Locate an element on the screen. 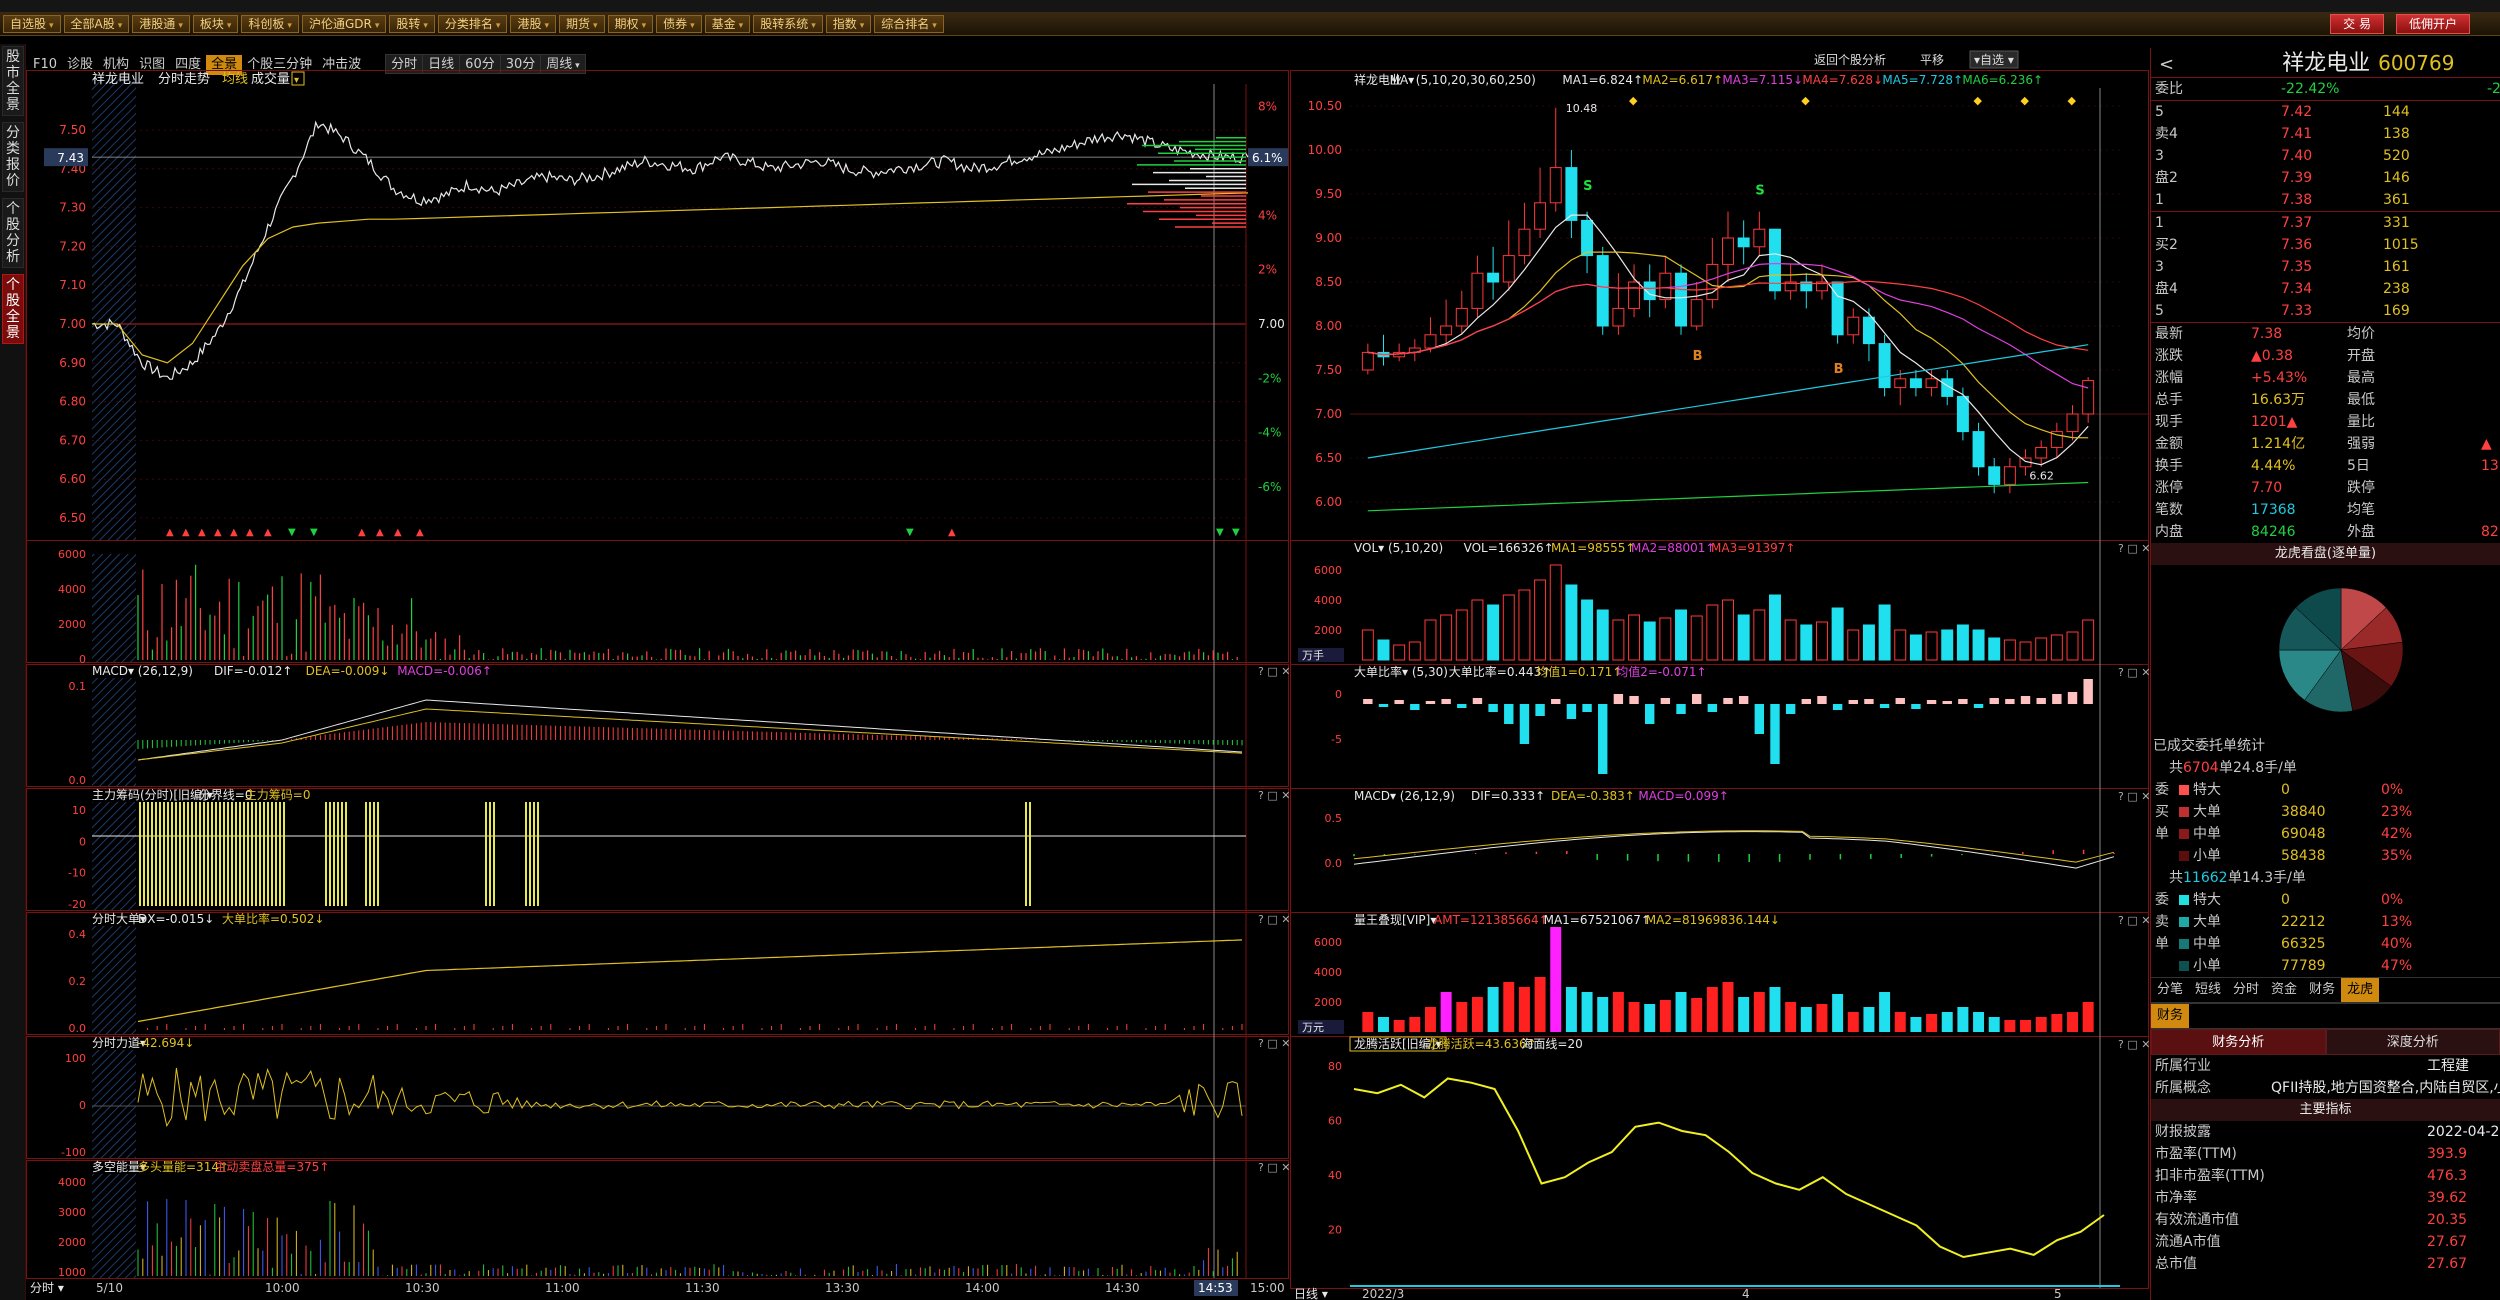  fin-value: 2022-04-21 is located at coordinates (2463, 1132).